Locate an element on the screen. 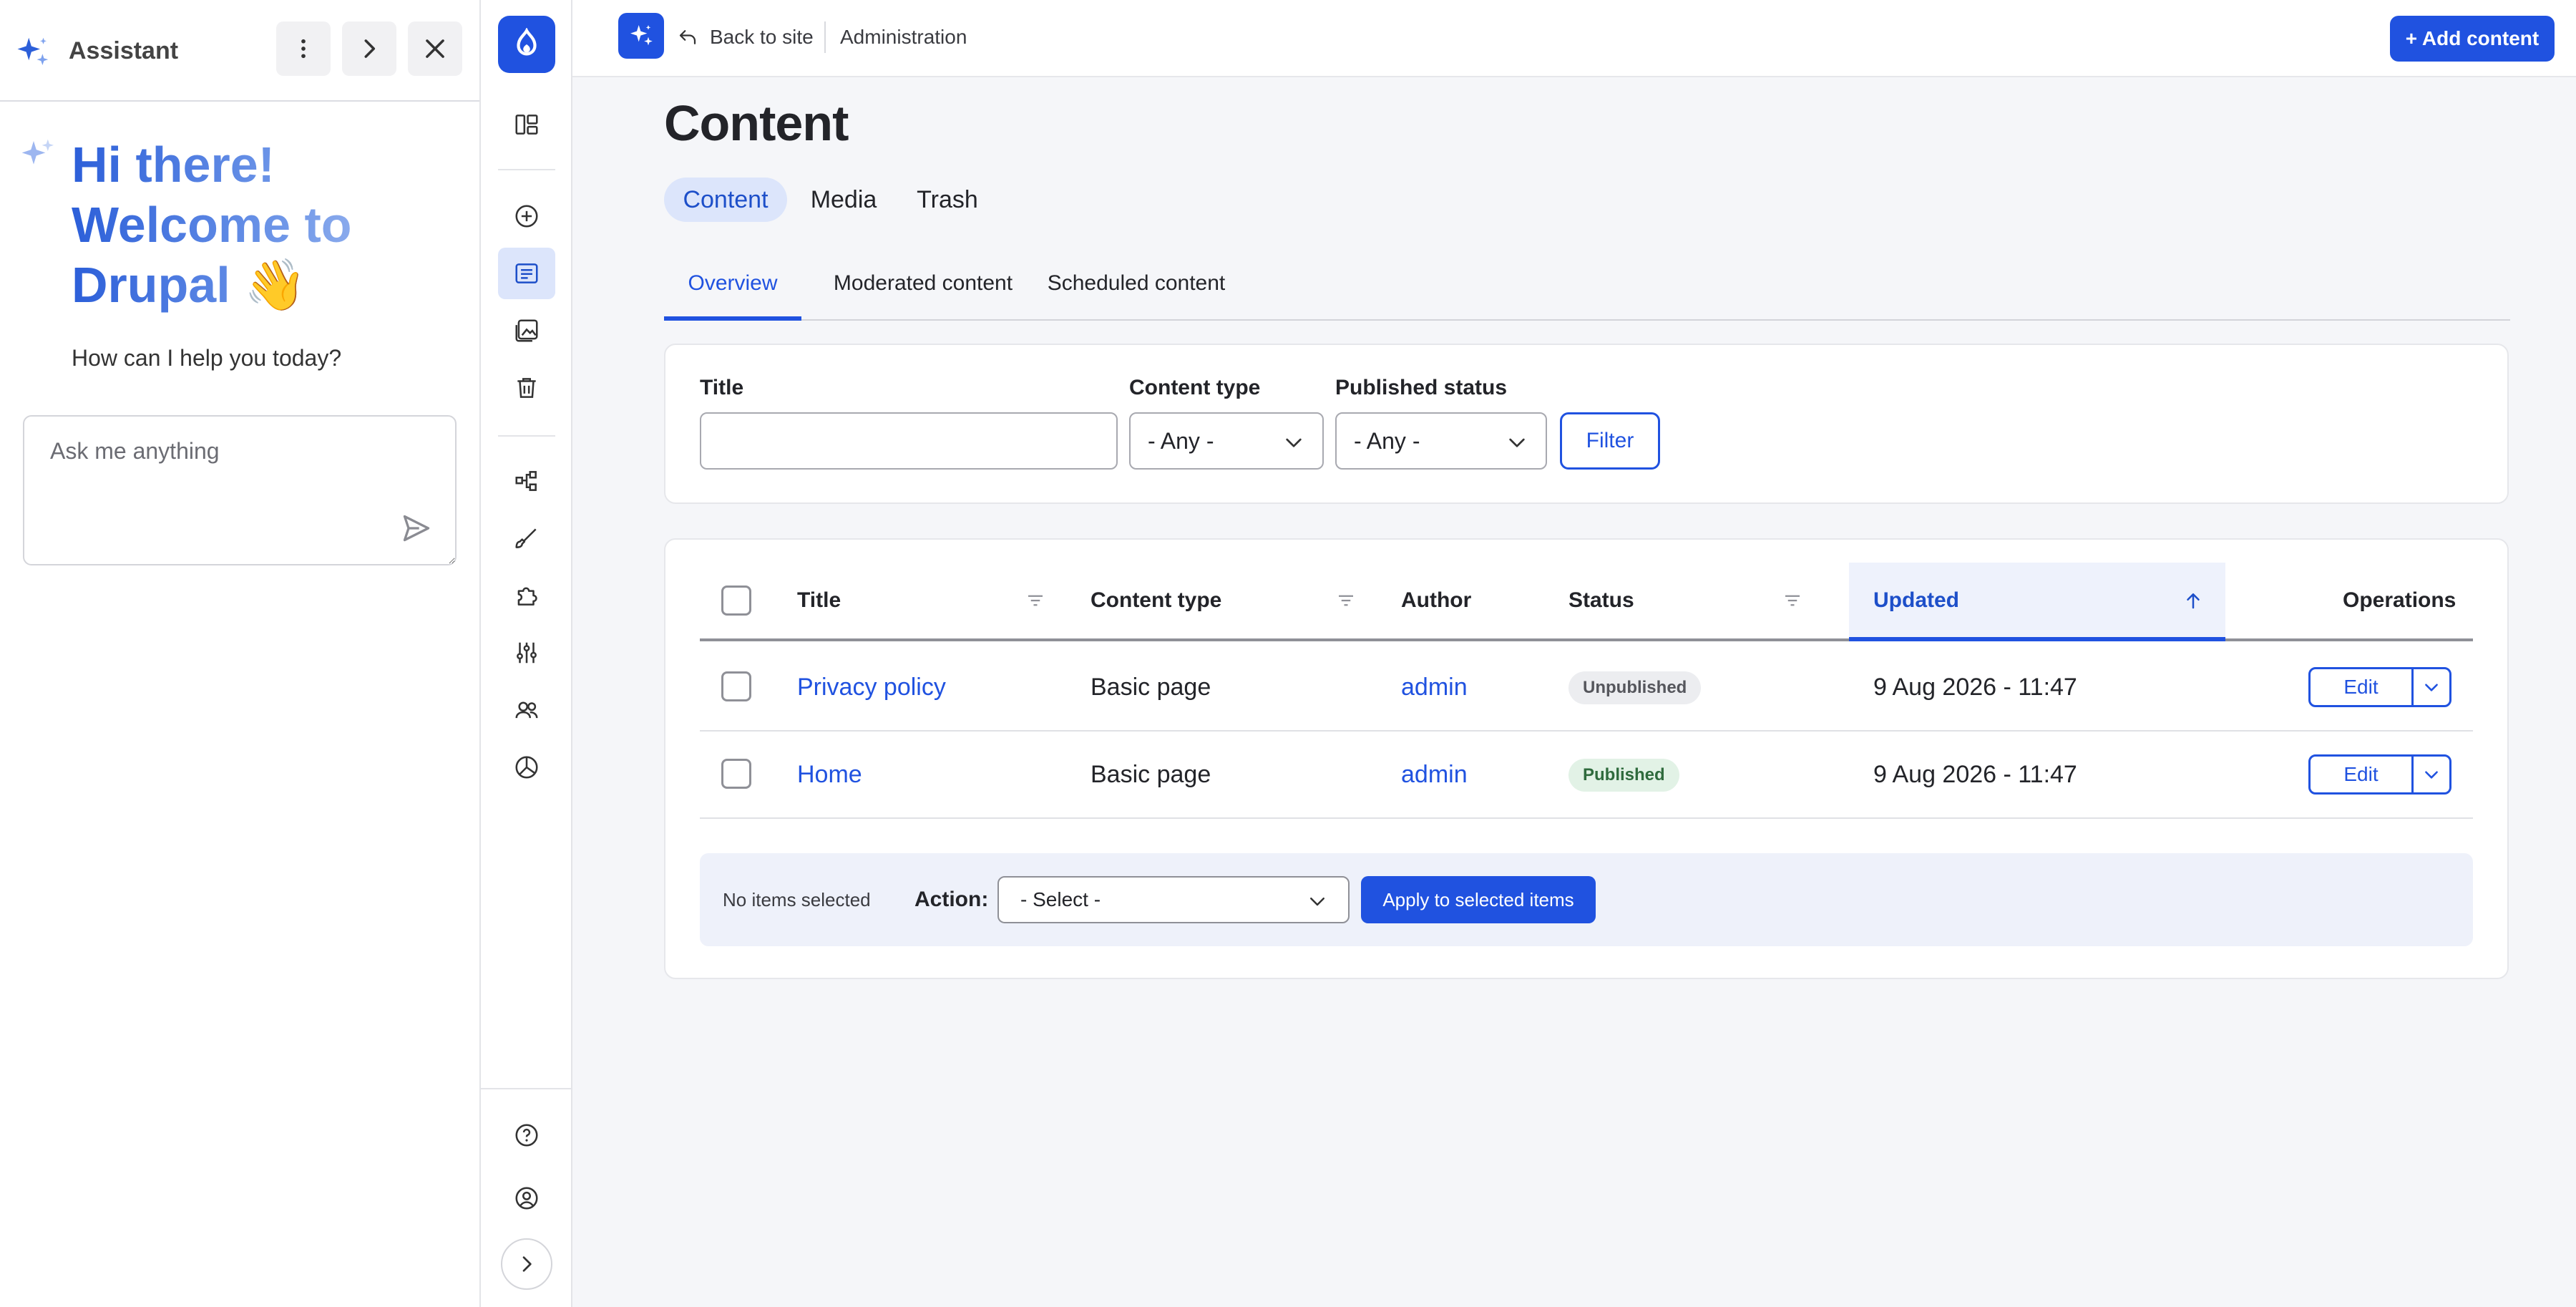 The height and width of the screenshot is (1307, 2576). nav-configuration is located at coordinates (526, 653).